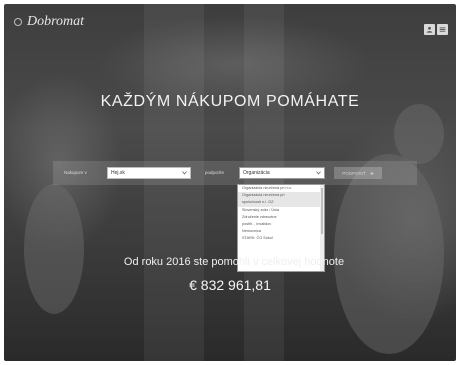 This screenshot has height=365, width=460. What do you see at coordinates (215, 172) in the screenshot?
I see `org-label: podporíte` at bounding box center [215, 172].